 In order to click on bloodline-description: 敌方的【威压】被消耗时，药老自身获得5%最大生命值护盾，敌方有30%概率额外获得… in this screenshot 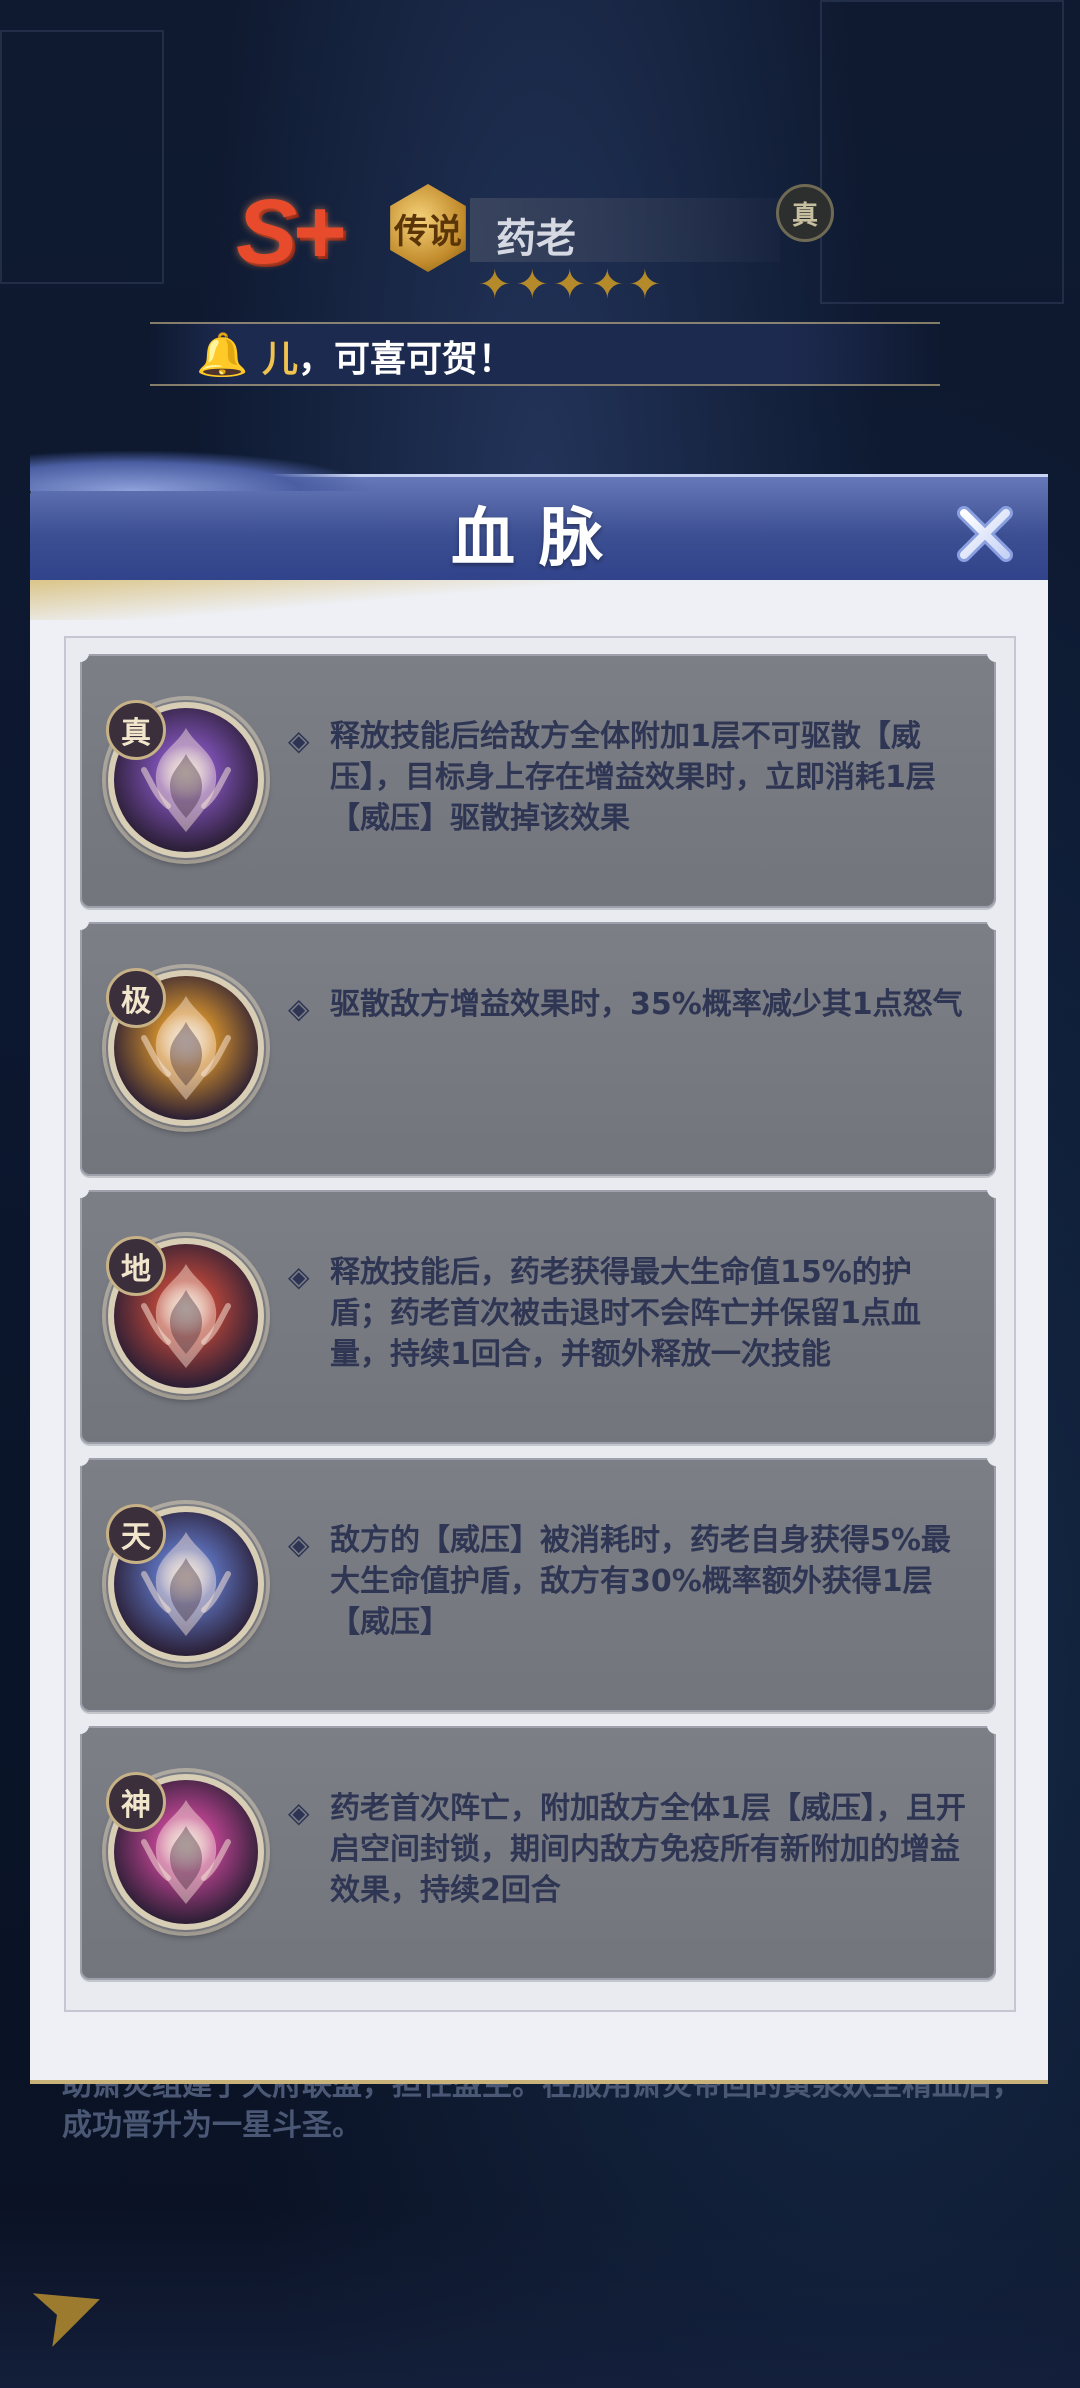, I will do `click(640, 1581)`.